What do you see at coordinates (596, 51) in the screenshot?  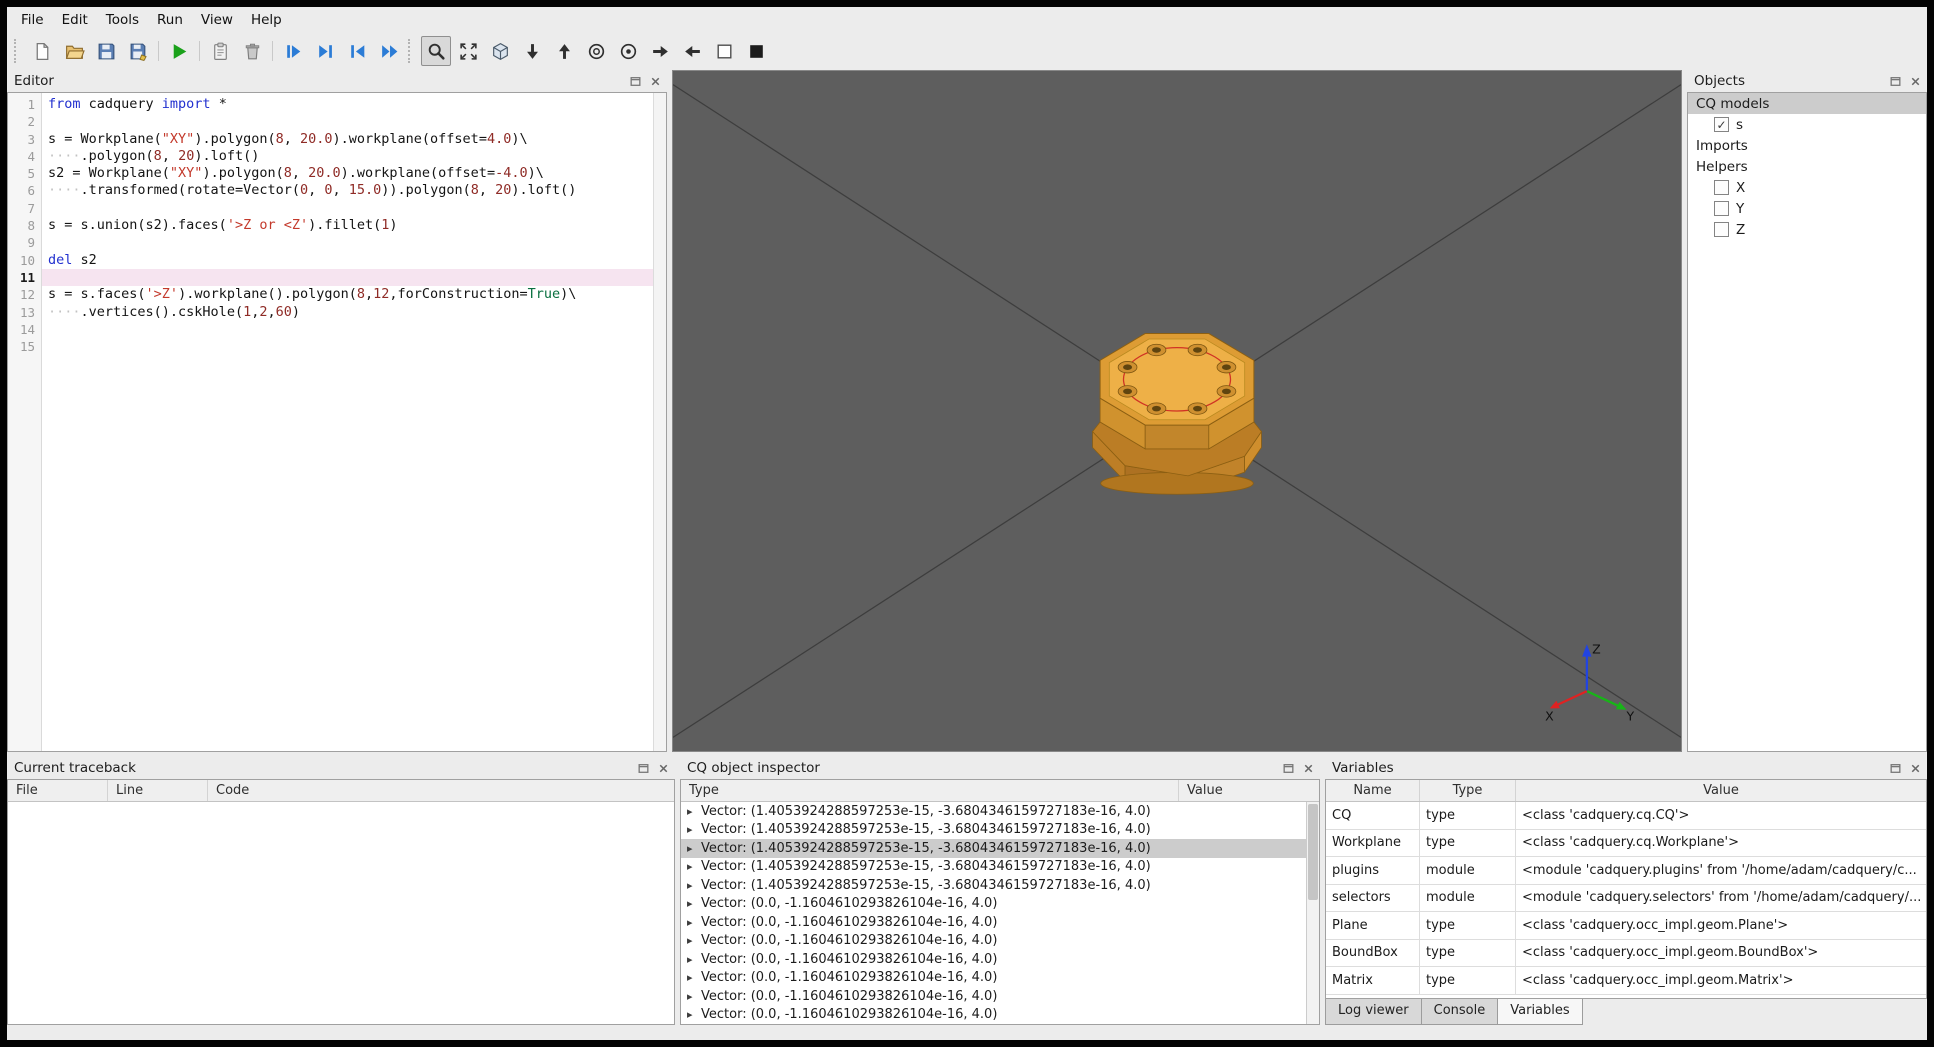 I see `back-view-button` at bounding box center [596, 51].